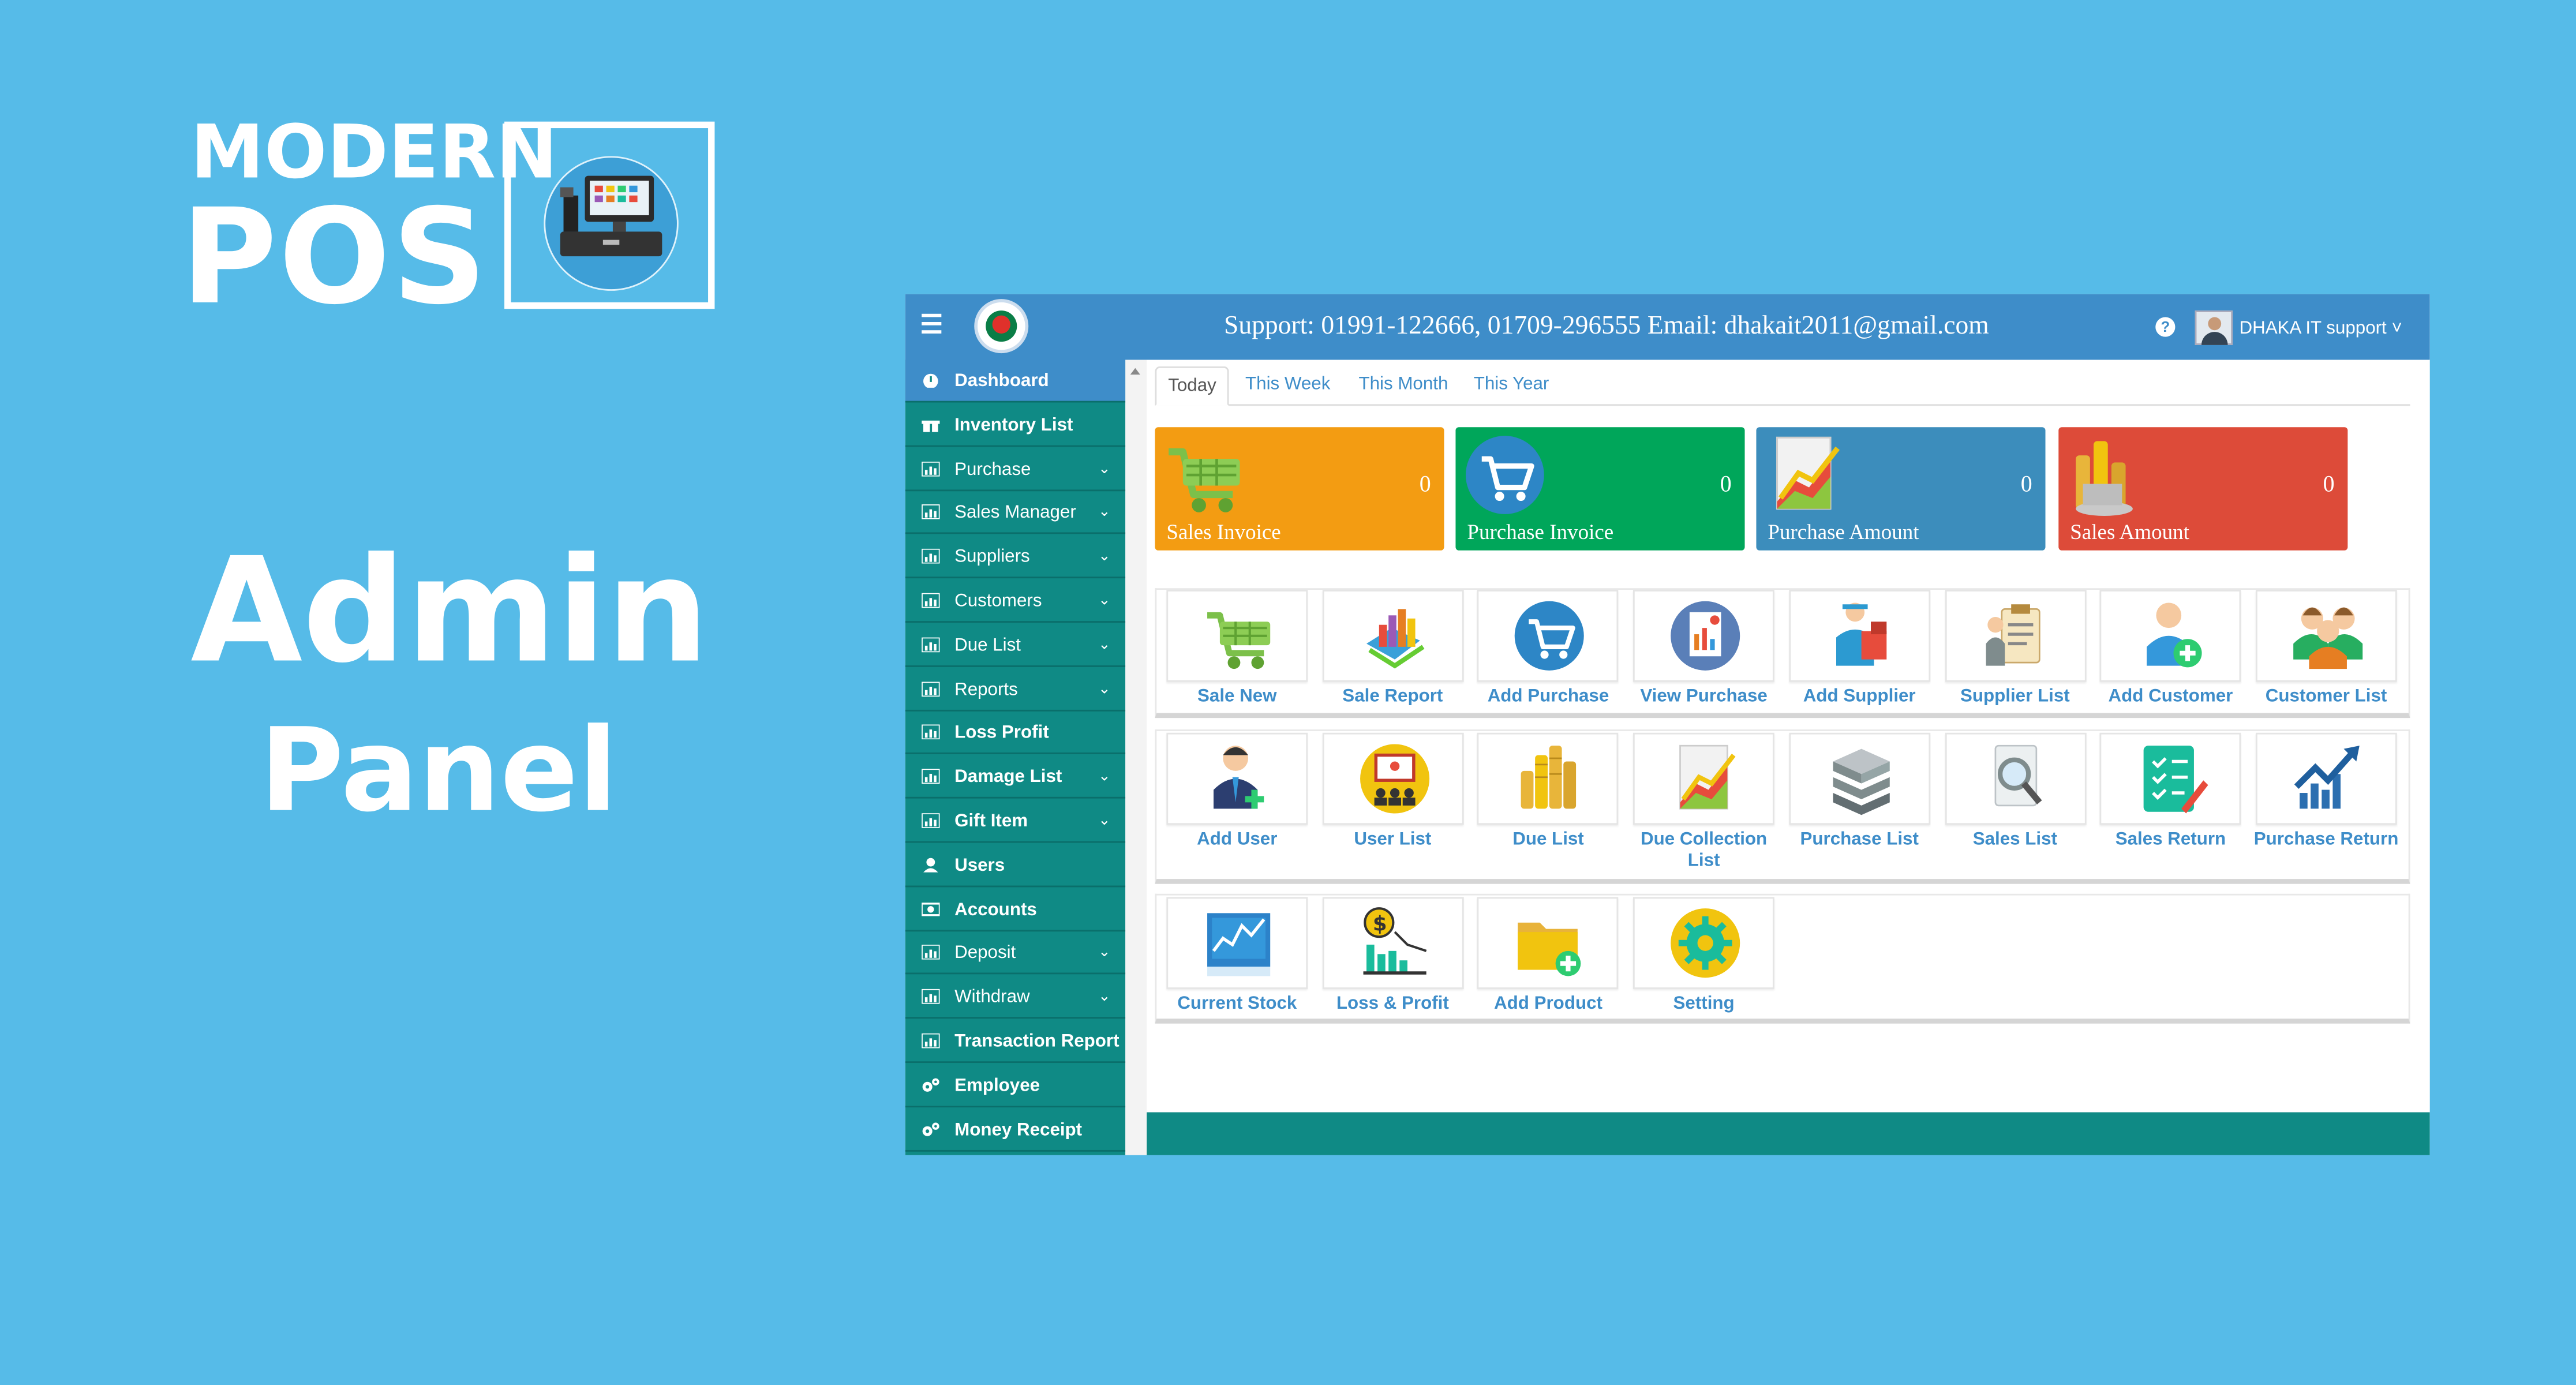 The width and height of the screenshot is (2576, 1385). What do you see at coordinates (1859, 697) in the screenshot?
I see `tile-label: Add Supplier` at bounding box center [1859, 697].